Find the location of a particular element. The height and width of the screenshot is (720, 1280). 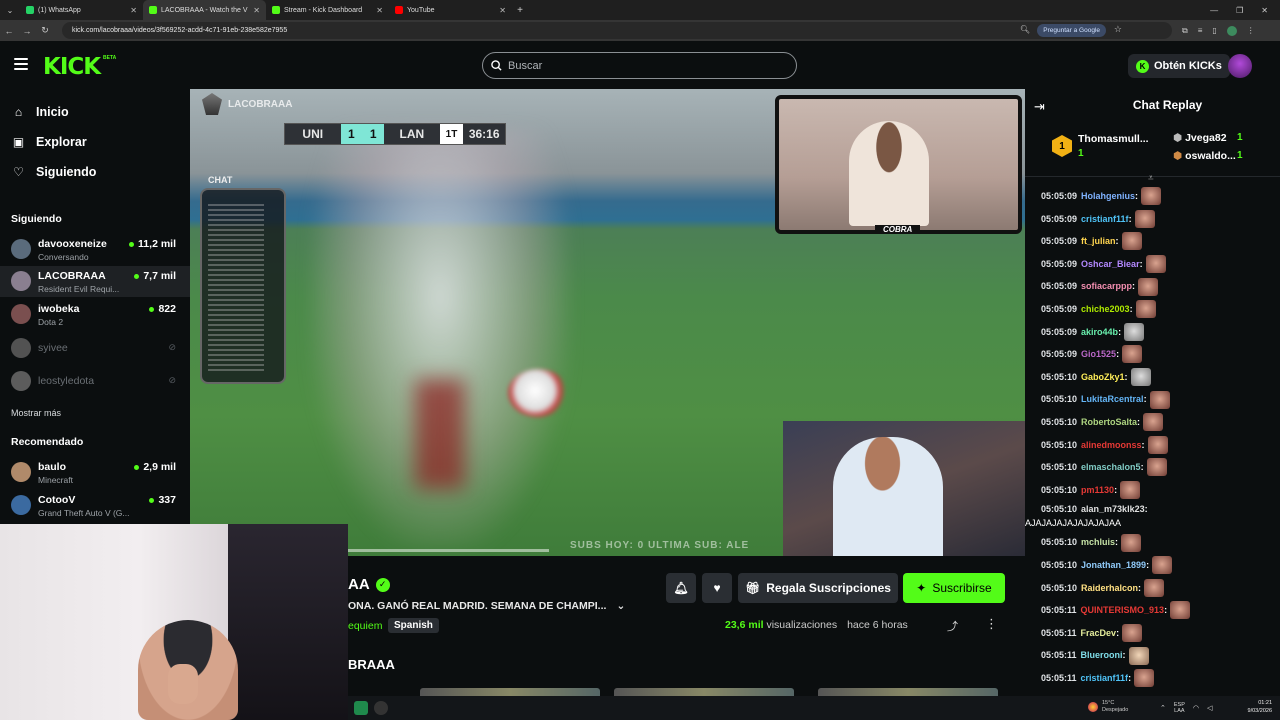

search-icon is located at coordinates (496, 65).